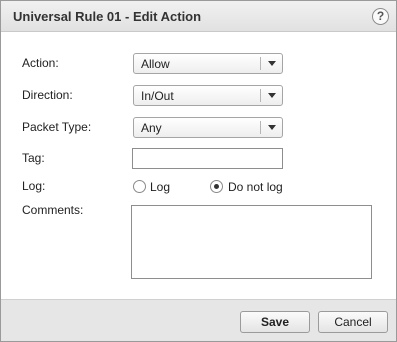  What do you see at coordinates (207, 158) in the screenshot?
I see `tag-input` at bounding box center [207, 158].